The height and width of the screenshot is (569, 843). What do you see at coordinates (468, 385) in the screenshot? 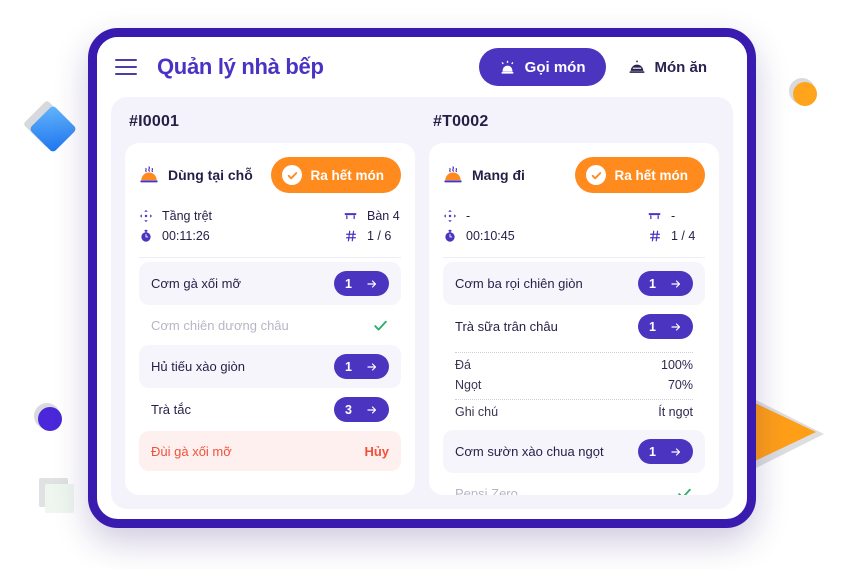
I see `option-label: Ngọt` at bounding box center [468, 385].